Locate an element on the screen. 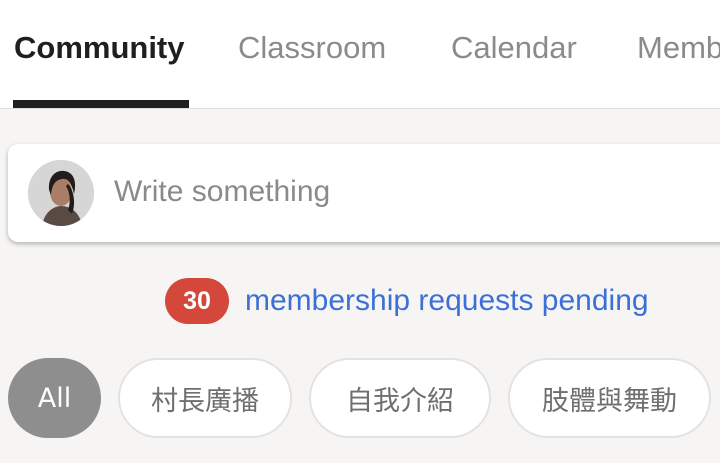 The width and height of the screenshot is (720, 463). membership-requests-link: 30 membership requests pending is located at coordinates (407, 301).